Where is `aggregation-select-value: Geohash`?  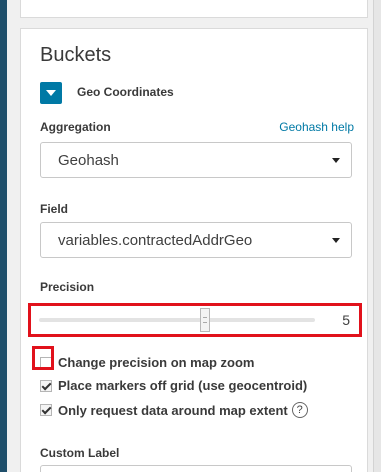 aggregation-select-value: Geohash is located at coordinates (88, 160).